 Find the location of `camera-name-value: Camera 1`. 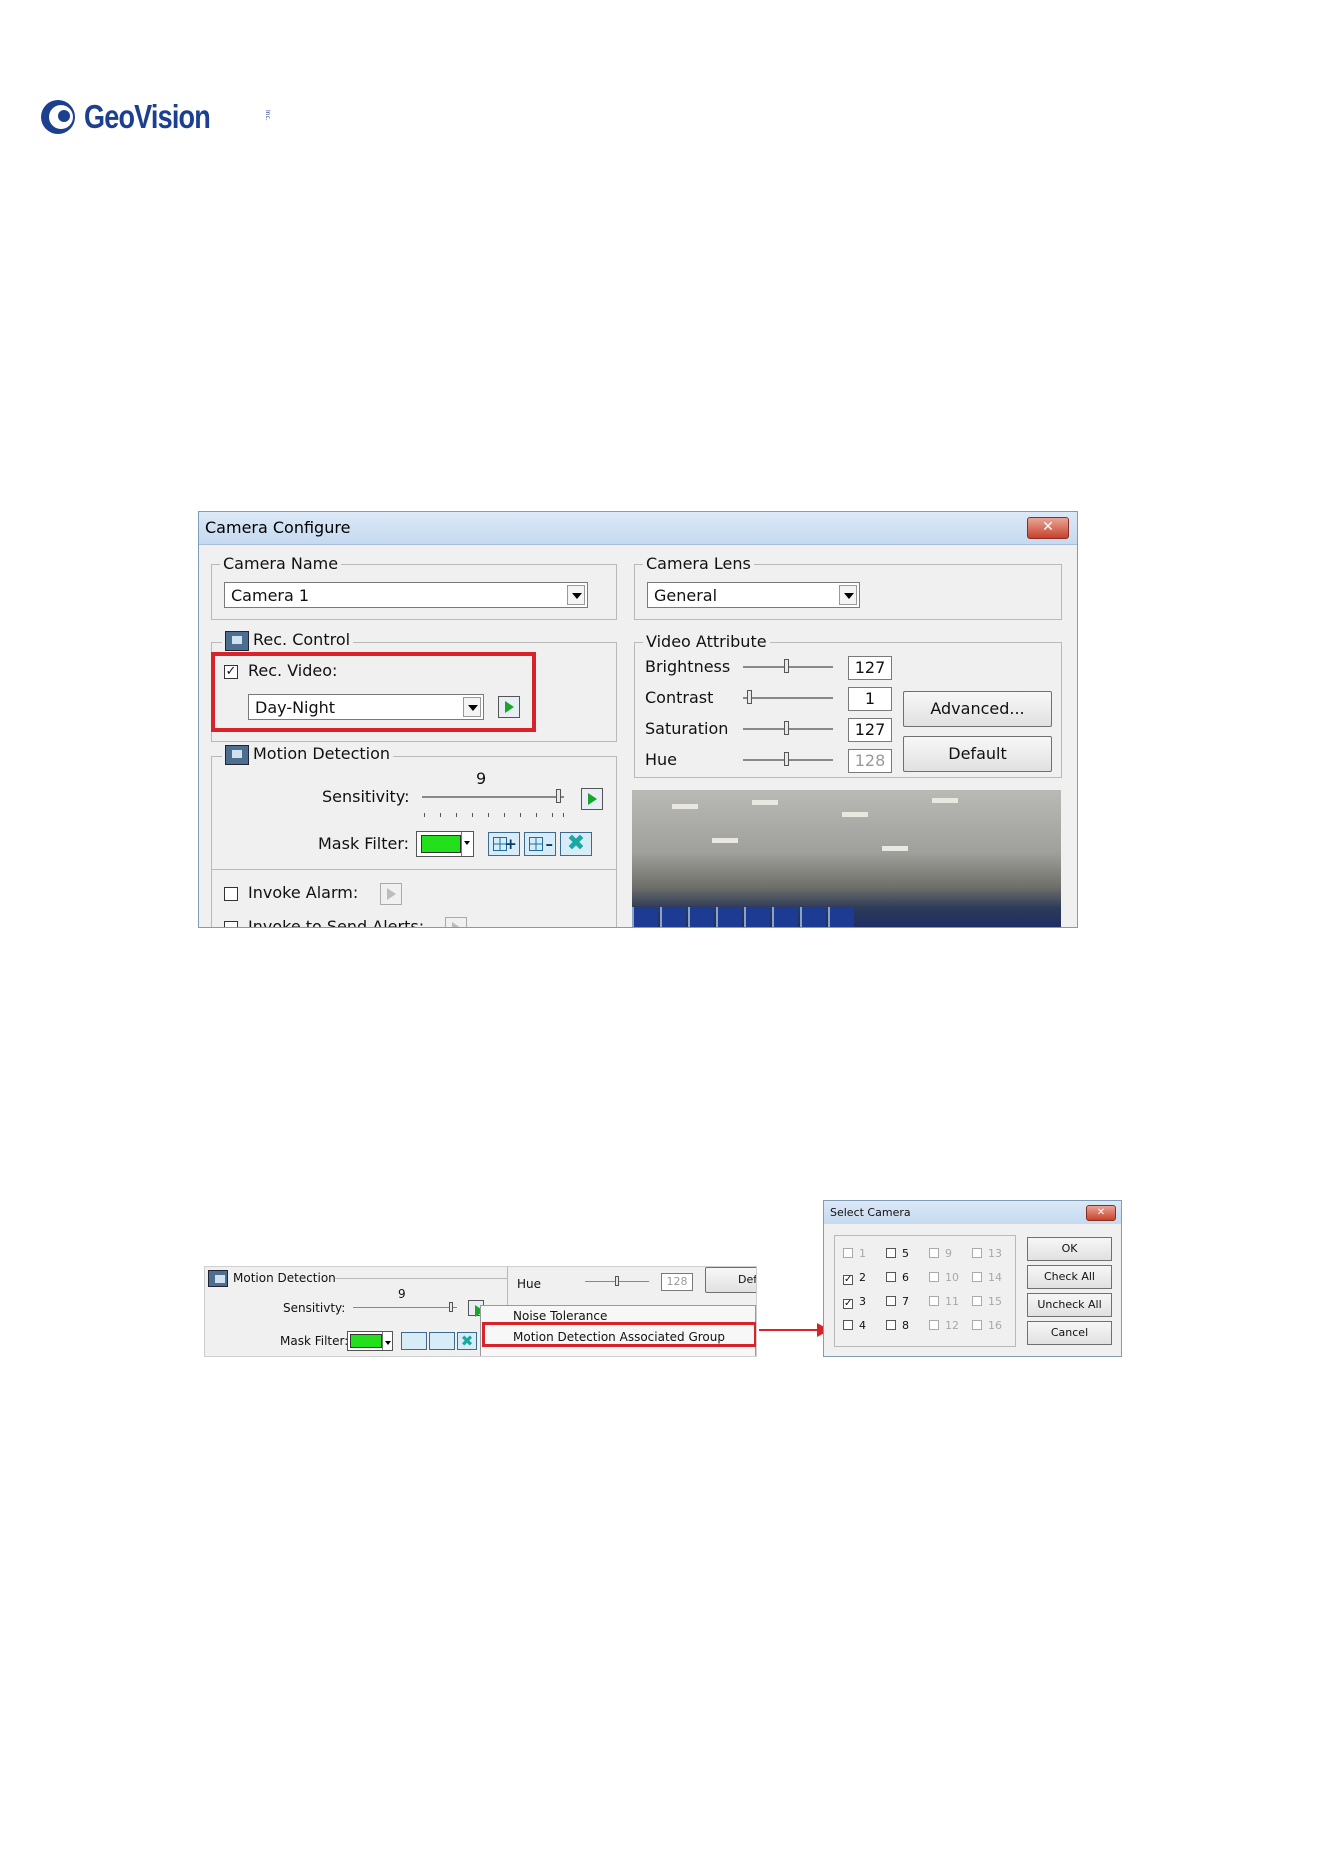

camera-name-value: Camera 1 is located at coordinates (270, 595).